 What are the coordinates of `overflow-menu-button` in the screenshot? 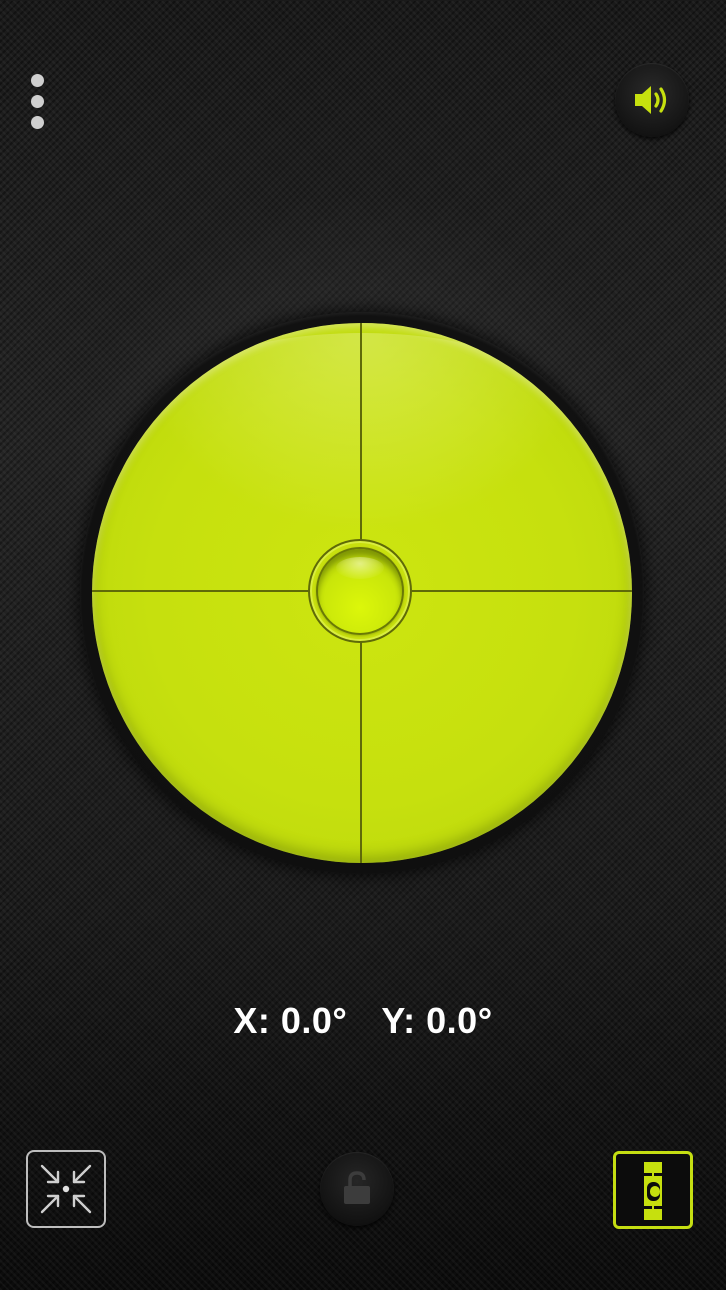 It's located at (38, 101).